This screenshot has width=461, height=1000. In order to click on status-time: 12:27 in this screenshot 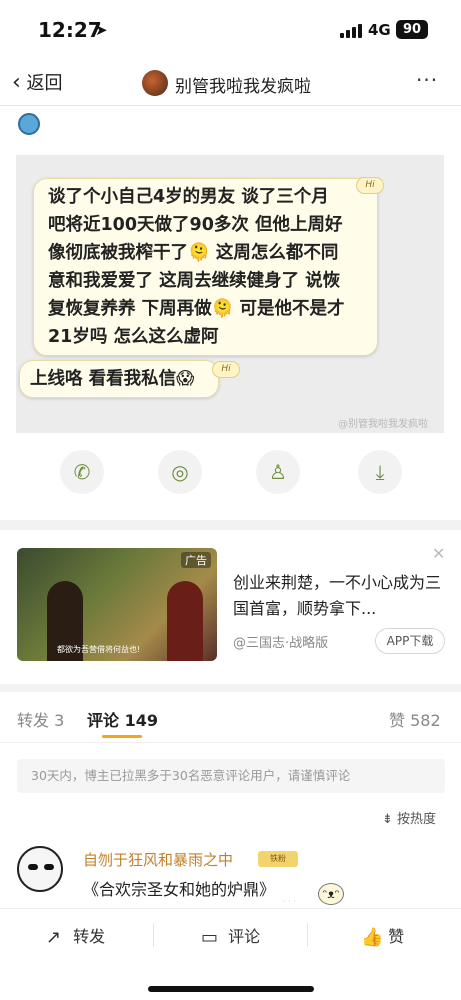, I will do `click(70, 30)`.